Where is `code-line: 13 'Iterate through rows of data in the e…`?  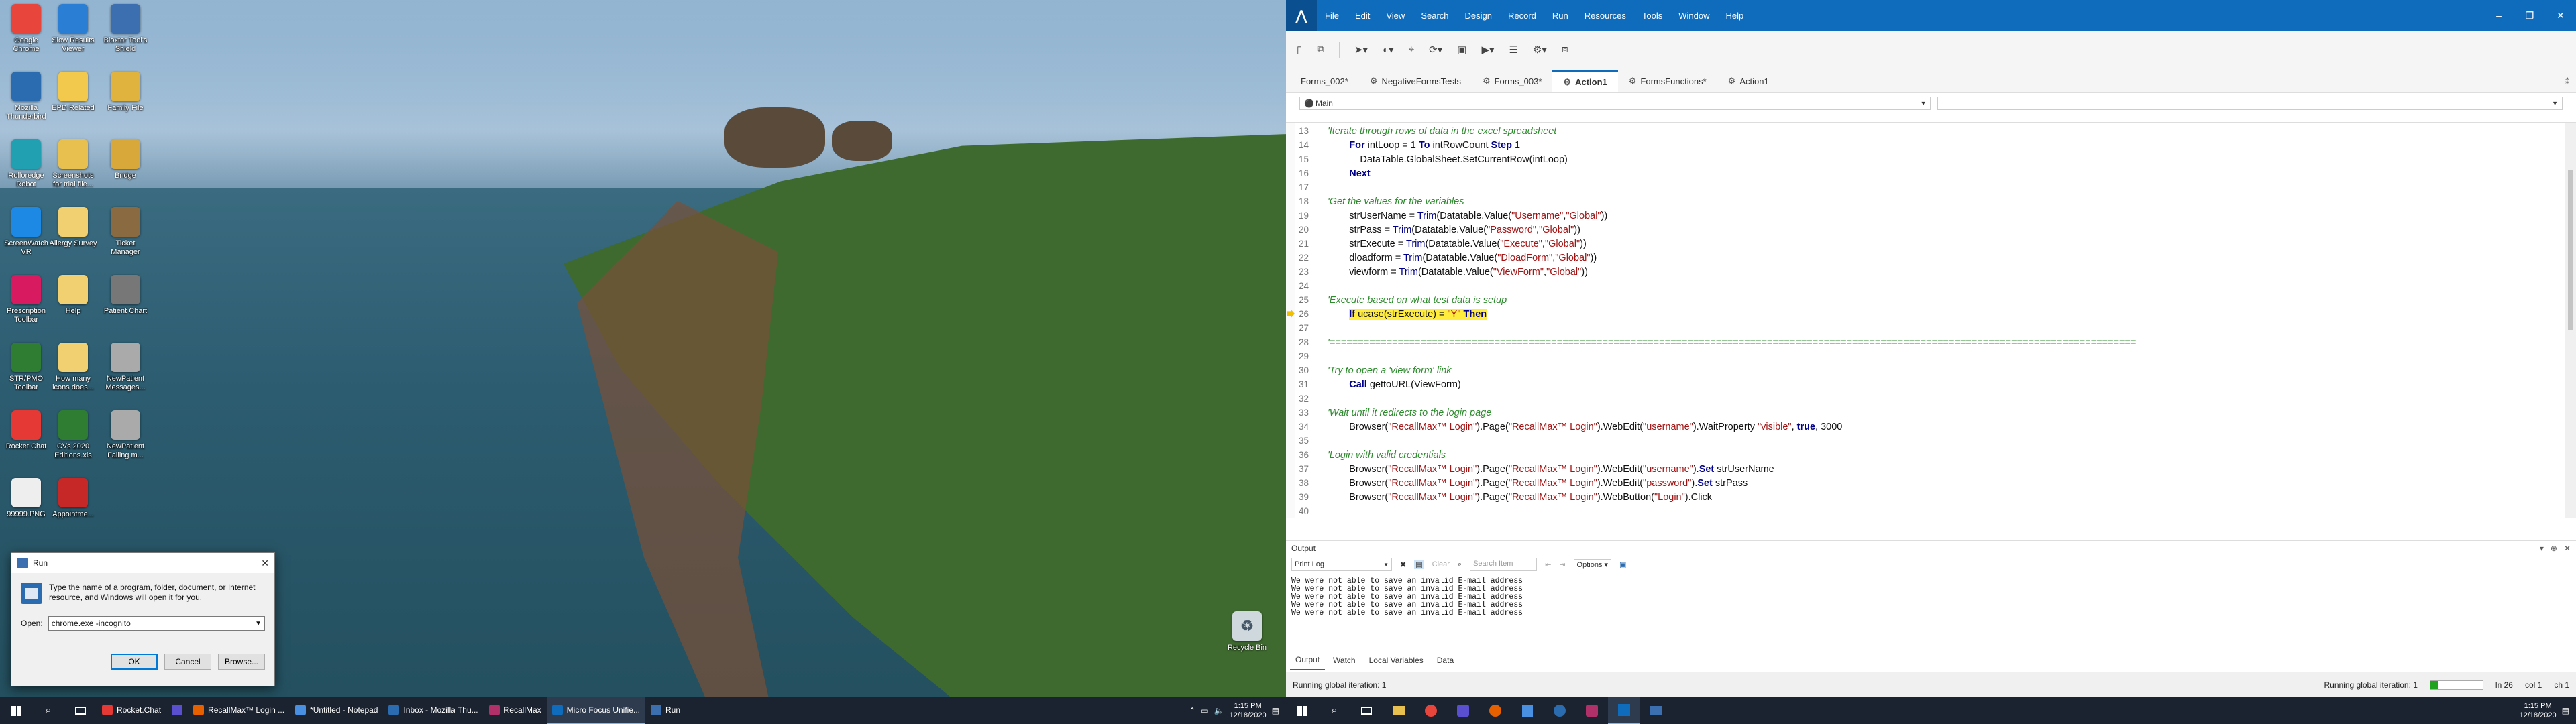 code-line: 13 'Iterate through rows of data in the e… is located at coordinates (1931, 131).